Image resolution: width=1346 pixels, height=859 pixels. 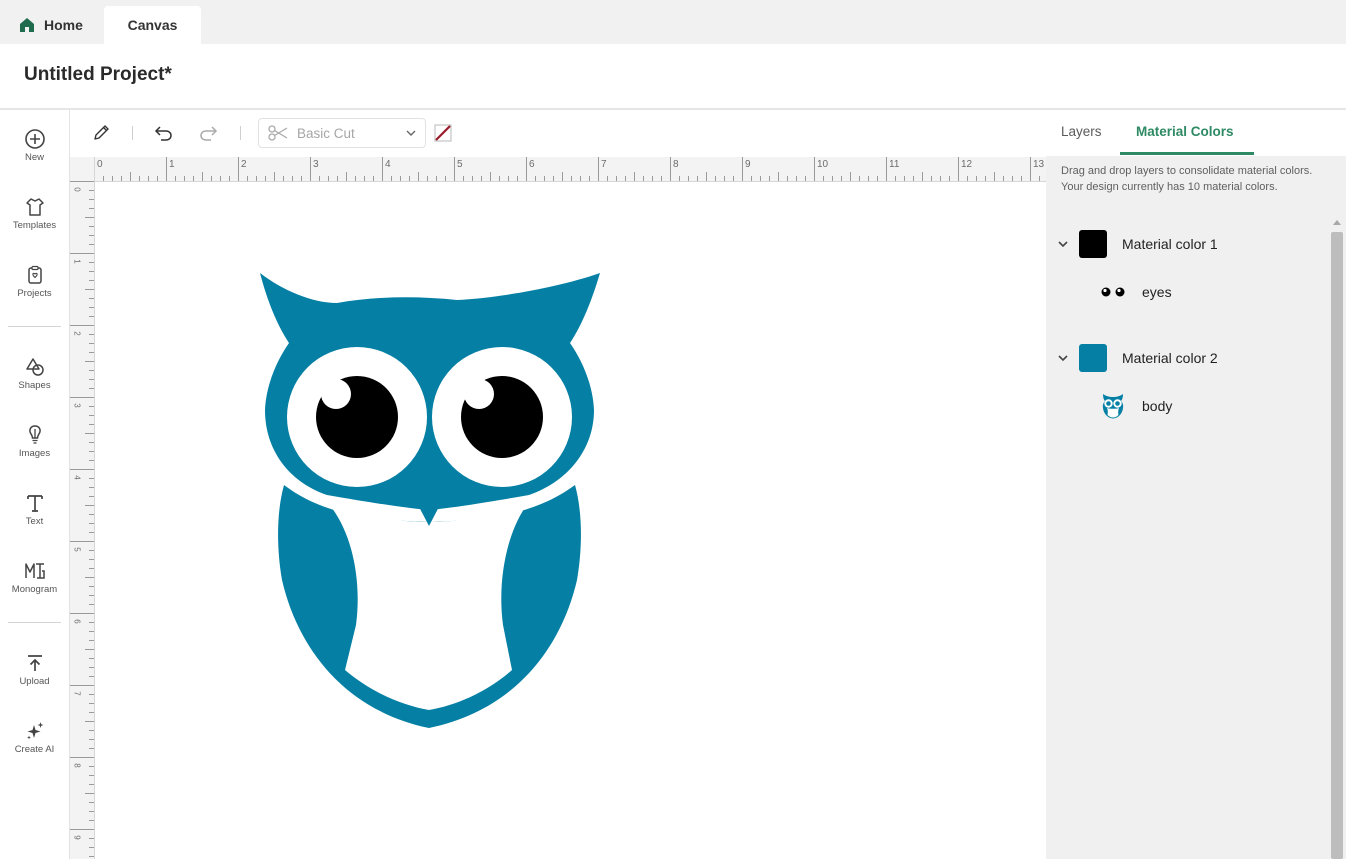 What do you see at coordinates (316, 164) in the screenshot?
I see `ruler-top-label: 3` at bounding box center [316, 164].